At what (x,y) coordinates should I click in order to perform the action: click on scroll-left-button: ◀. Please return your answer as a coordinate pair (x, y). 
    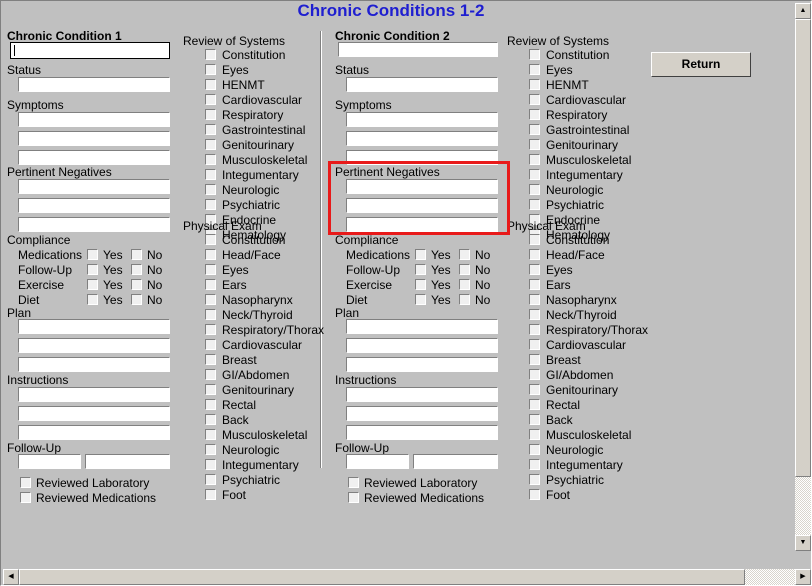
    Looking at the image, I should click on (11, 577).